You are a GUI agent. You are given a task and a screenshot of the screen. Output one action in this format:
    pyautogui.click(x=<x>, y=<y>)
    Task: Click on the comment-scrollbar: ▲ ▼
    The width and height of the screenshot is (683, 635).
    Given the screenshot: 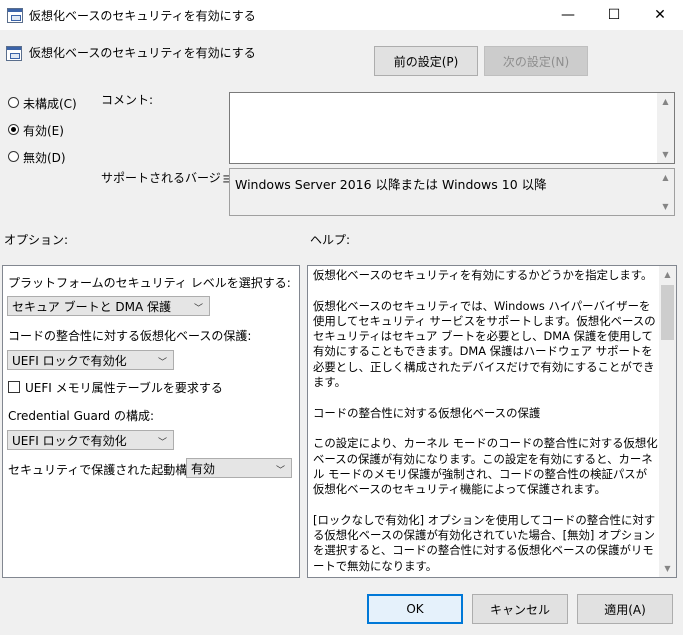 What is the action you would take?
    pyautogui.click(x=665, y=128)
    